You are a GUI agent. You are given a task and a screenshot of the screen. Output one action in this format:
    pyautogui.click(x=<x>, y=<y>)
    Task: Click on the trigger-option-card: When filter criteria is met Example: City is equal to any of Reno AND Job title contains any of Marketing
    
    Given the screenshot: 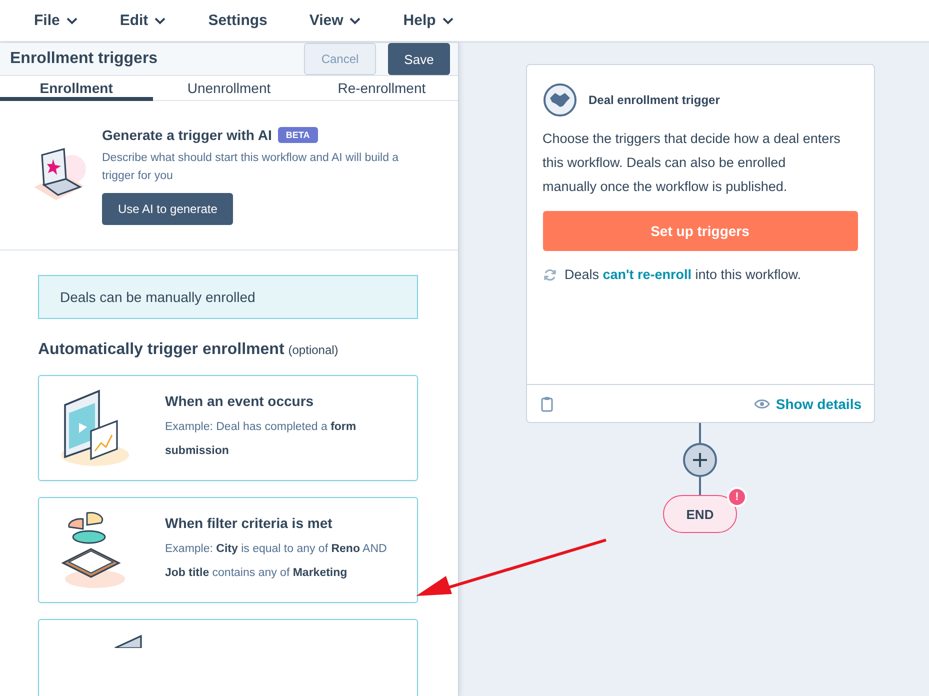 What is the action you would take?
    pyautogui.click(x=228, y=550)
    